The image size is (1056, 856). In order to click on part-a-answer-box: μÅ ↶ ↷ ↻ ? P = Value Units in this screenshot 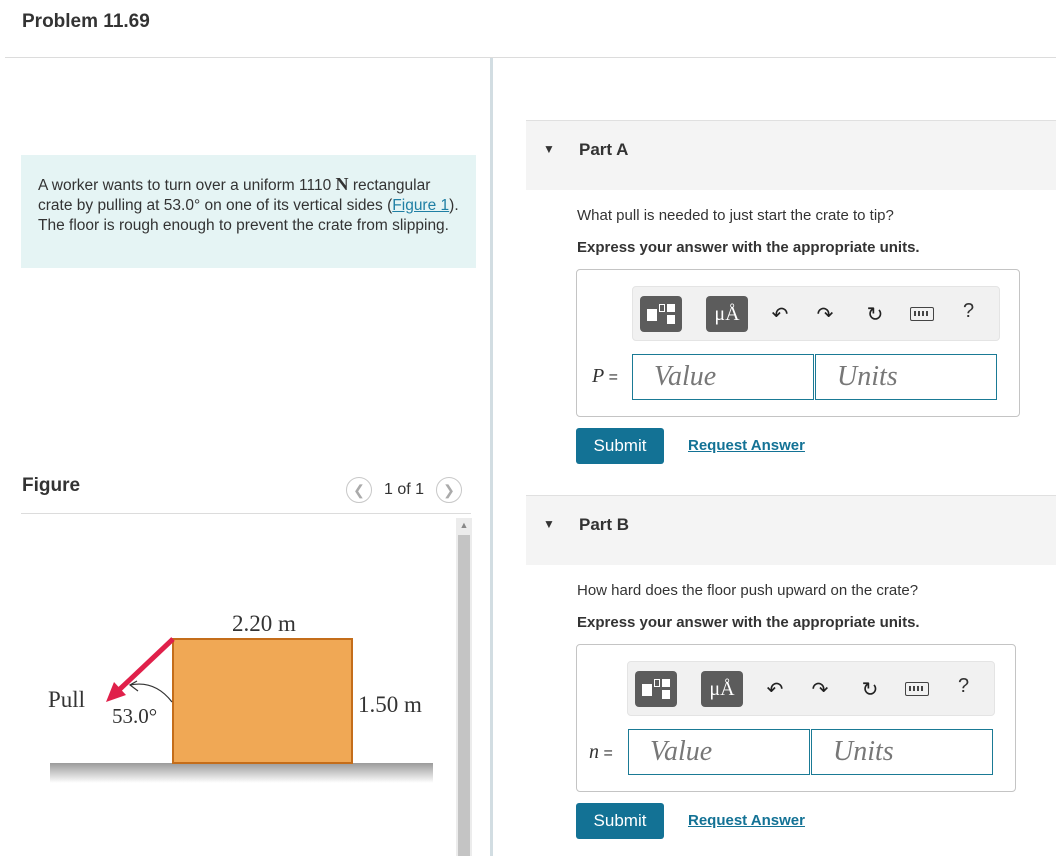, I will do `click(798, 343)`.